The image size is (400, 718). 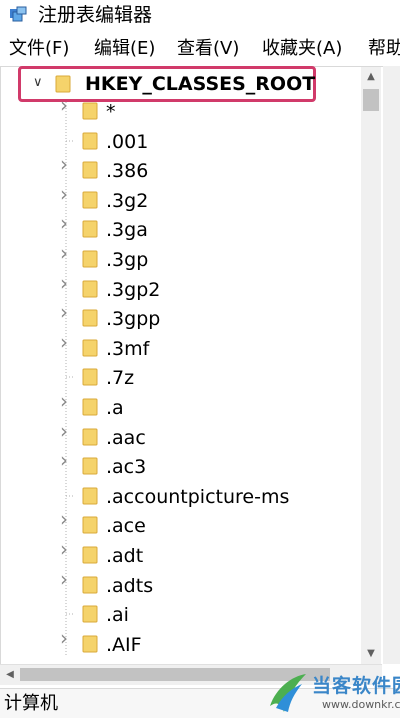 I want to click on tree-item: › *, so click(x=210, y=111).